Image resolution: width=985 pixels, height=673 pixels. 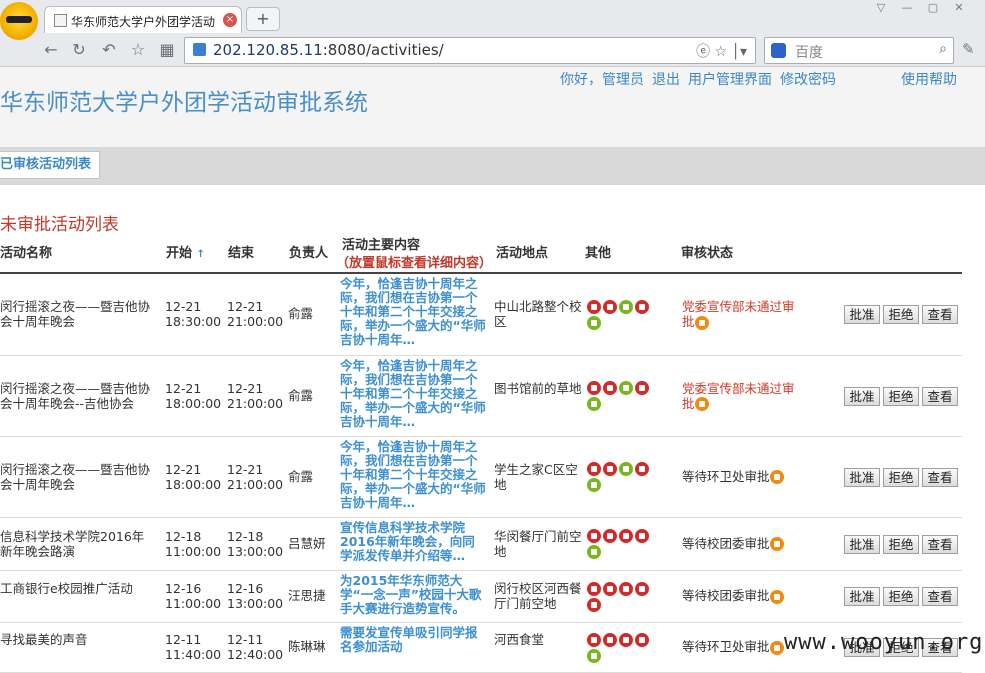 I want to click on skin-icon: ▽, so click(x=881, y=8).